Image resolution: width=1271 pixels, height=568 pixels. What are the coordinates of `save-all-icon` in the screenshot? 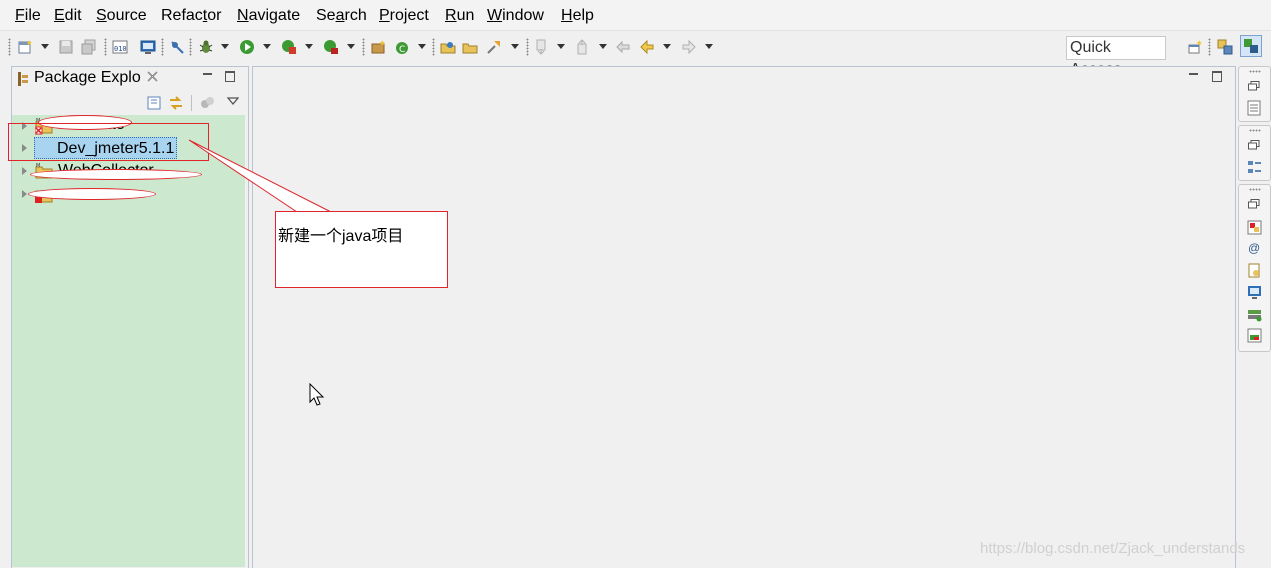 It's located at (89, 47).